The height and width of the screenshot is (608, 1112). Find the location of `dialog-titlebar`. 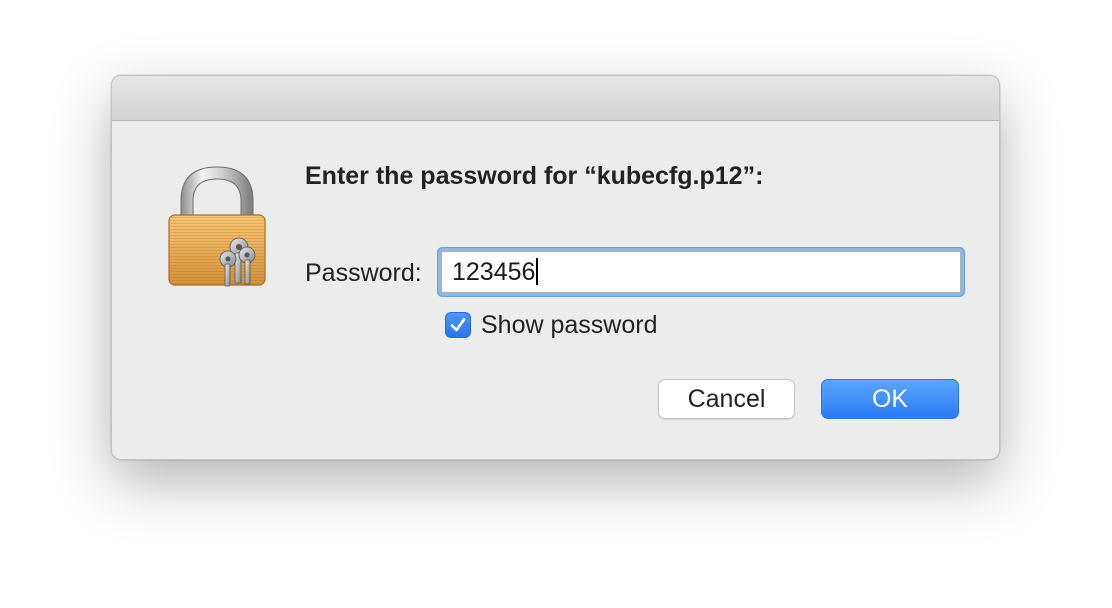

dialog-titlebar is located at coordinates (555, 98).